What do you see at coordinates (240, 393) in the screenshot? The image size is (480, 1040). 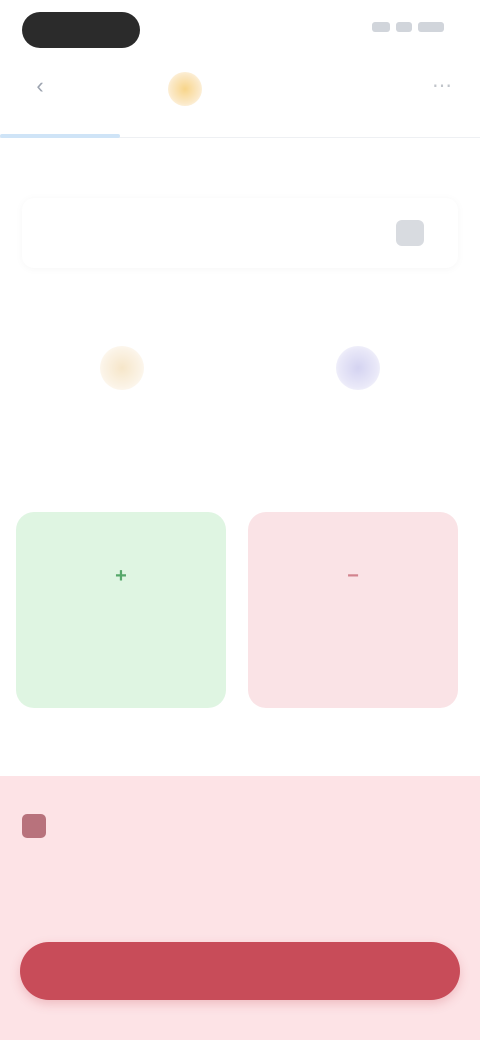 I see `info-cards` at bounding box center [240, 393].